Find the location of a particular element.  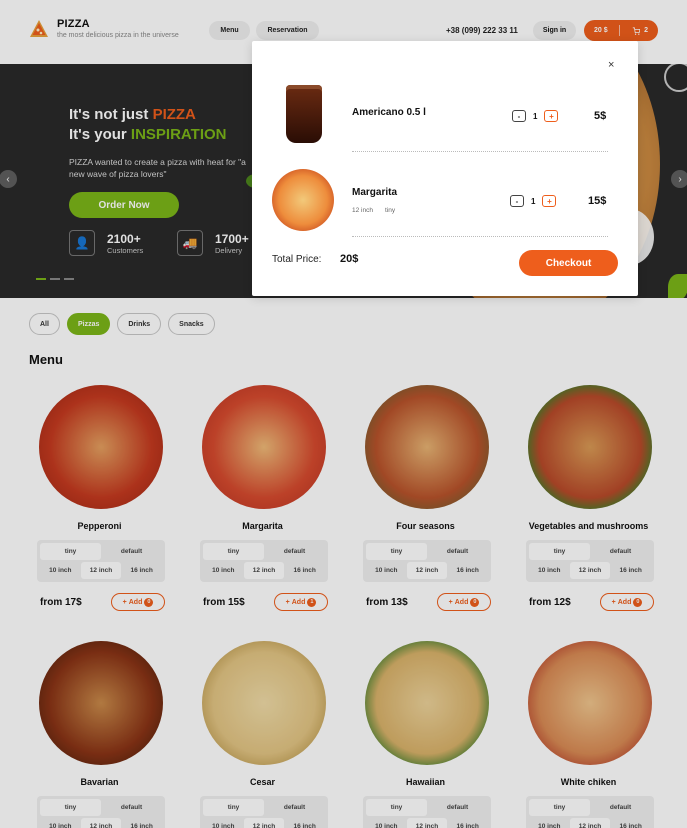

americano-image is located at coordinates (304, 114).